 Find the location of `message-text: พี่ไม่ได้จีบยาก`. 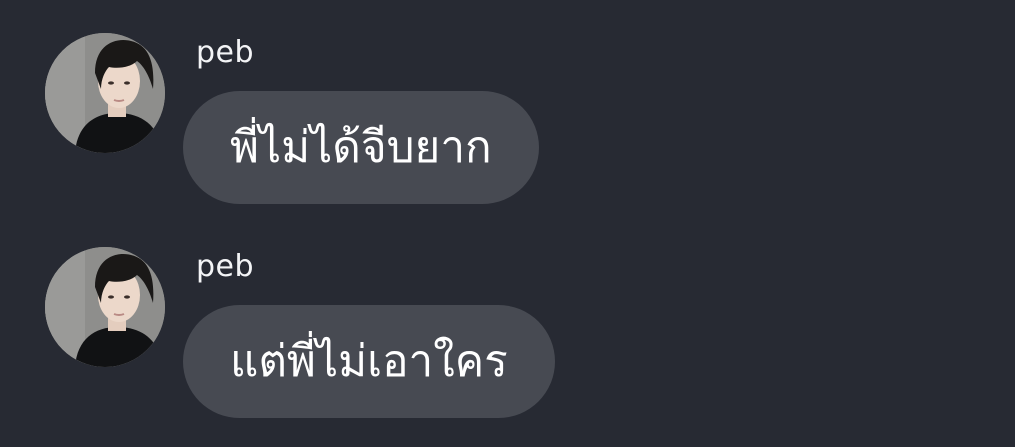

message-text: พี่ไม่ได้จีบยาก is located at coordinates (361, 147).